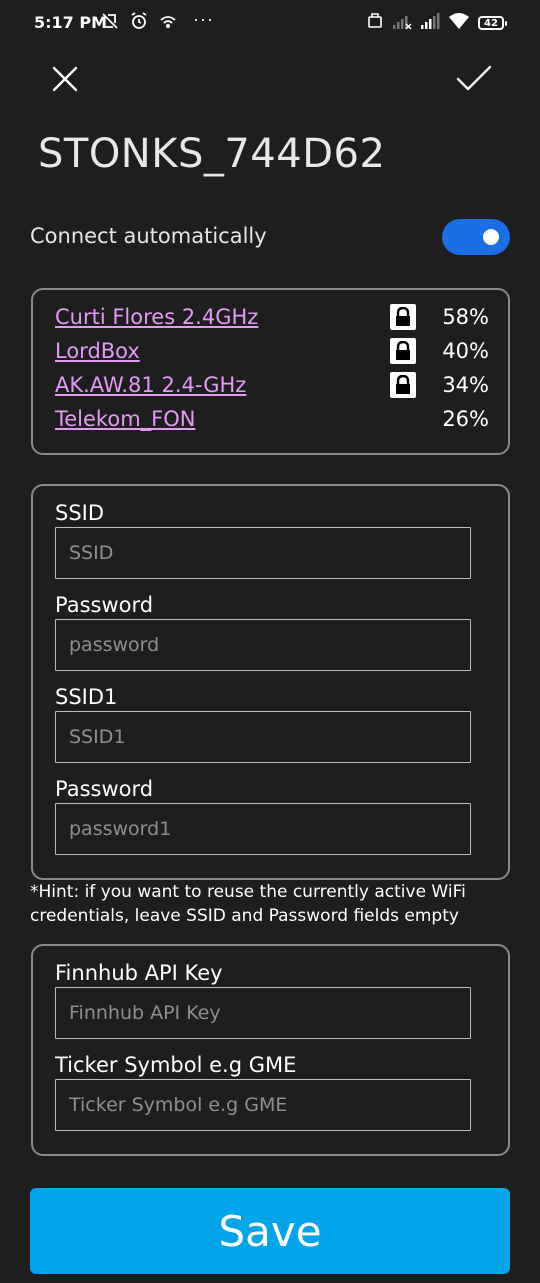  I want to click on toggle-knob, so click(491, 237).